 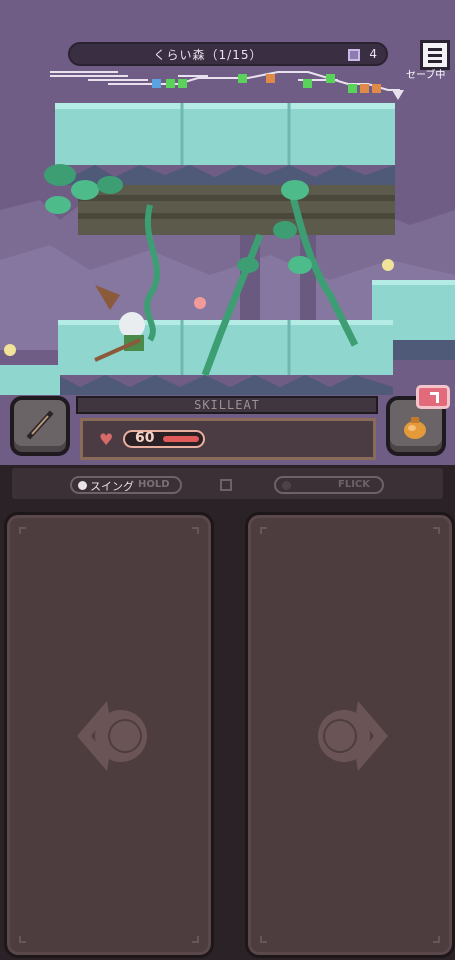 I want to click on face-icon, so click(x=226, y=485).